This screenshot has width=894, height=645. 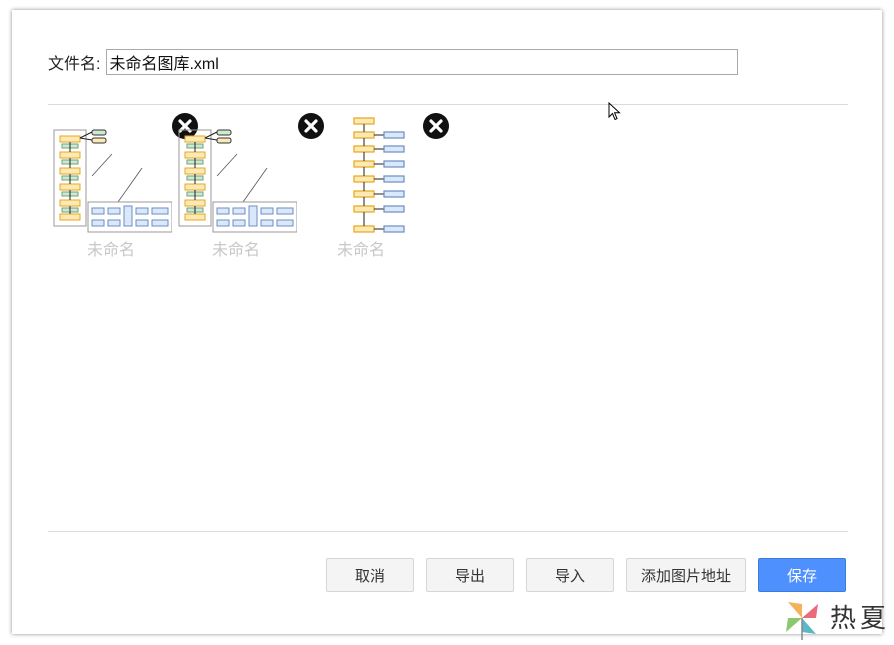 What do you see at coordinates (614, 111) in the screenshot?
I see `mouse-cursor-icon` at bounding box center [614, 111].